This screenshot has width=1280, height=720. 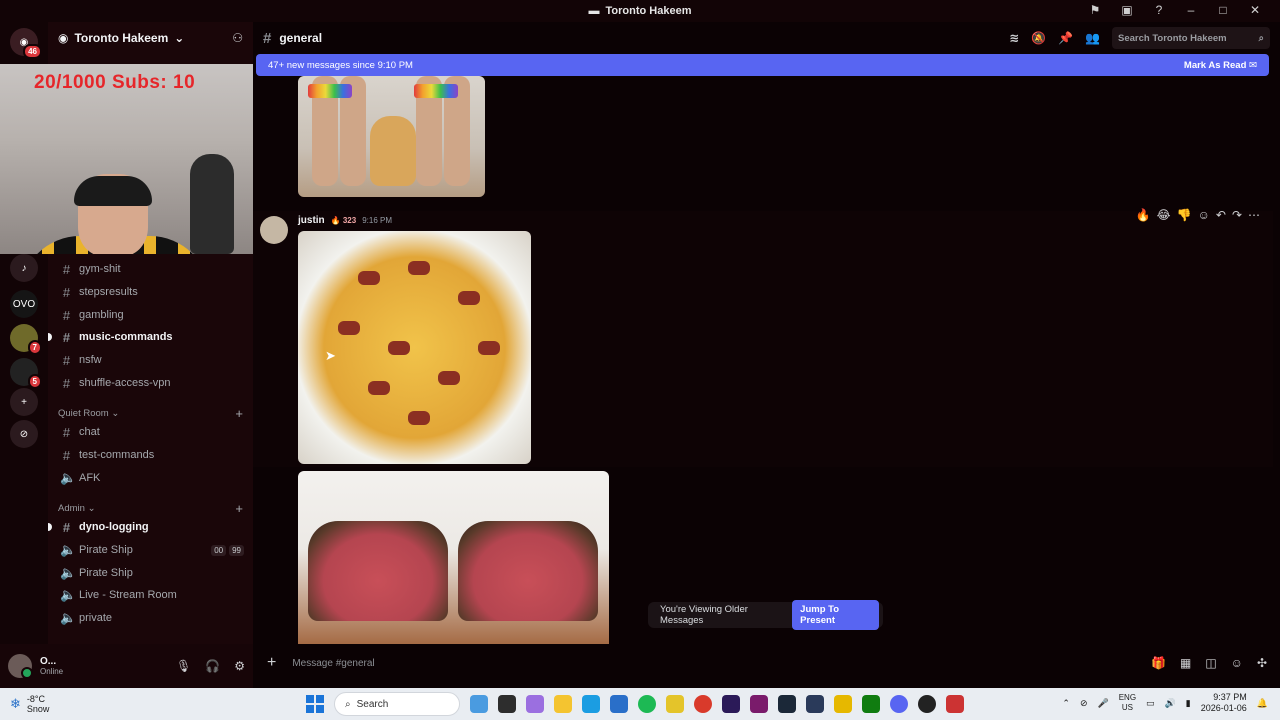 What do you see at coordinates (1102, 703) in the screenshot?
I see `microphone-icon: 🎤` at bounding box center [1102, 703].